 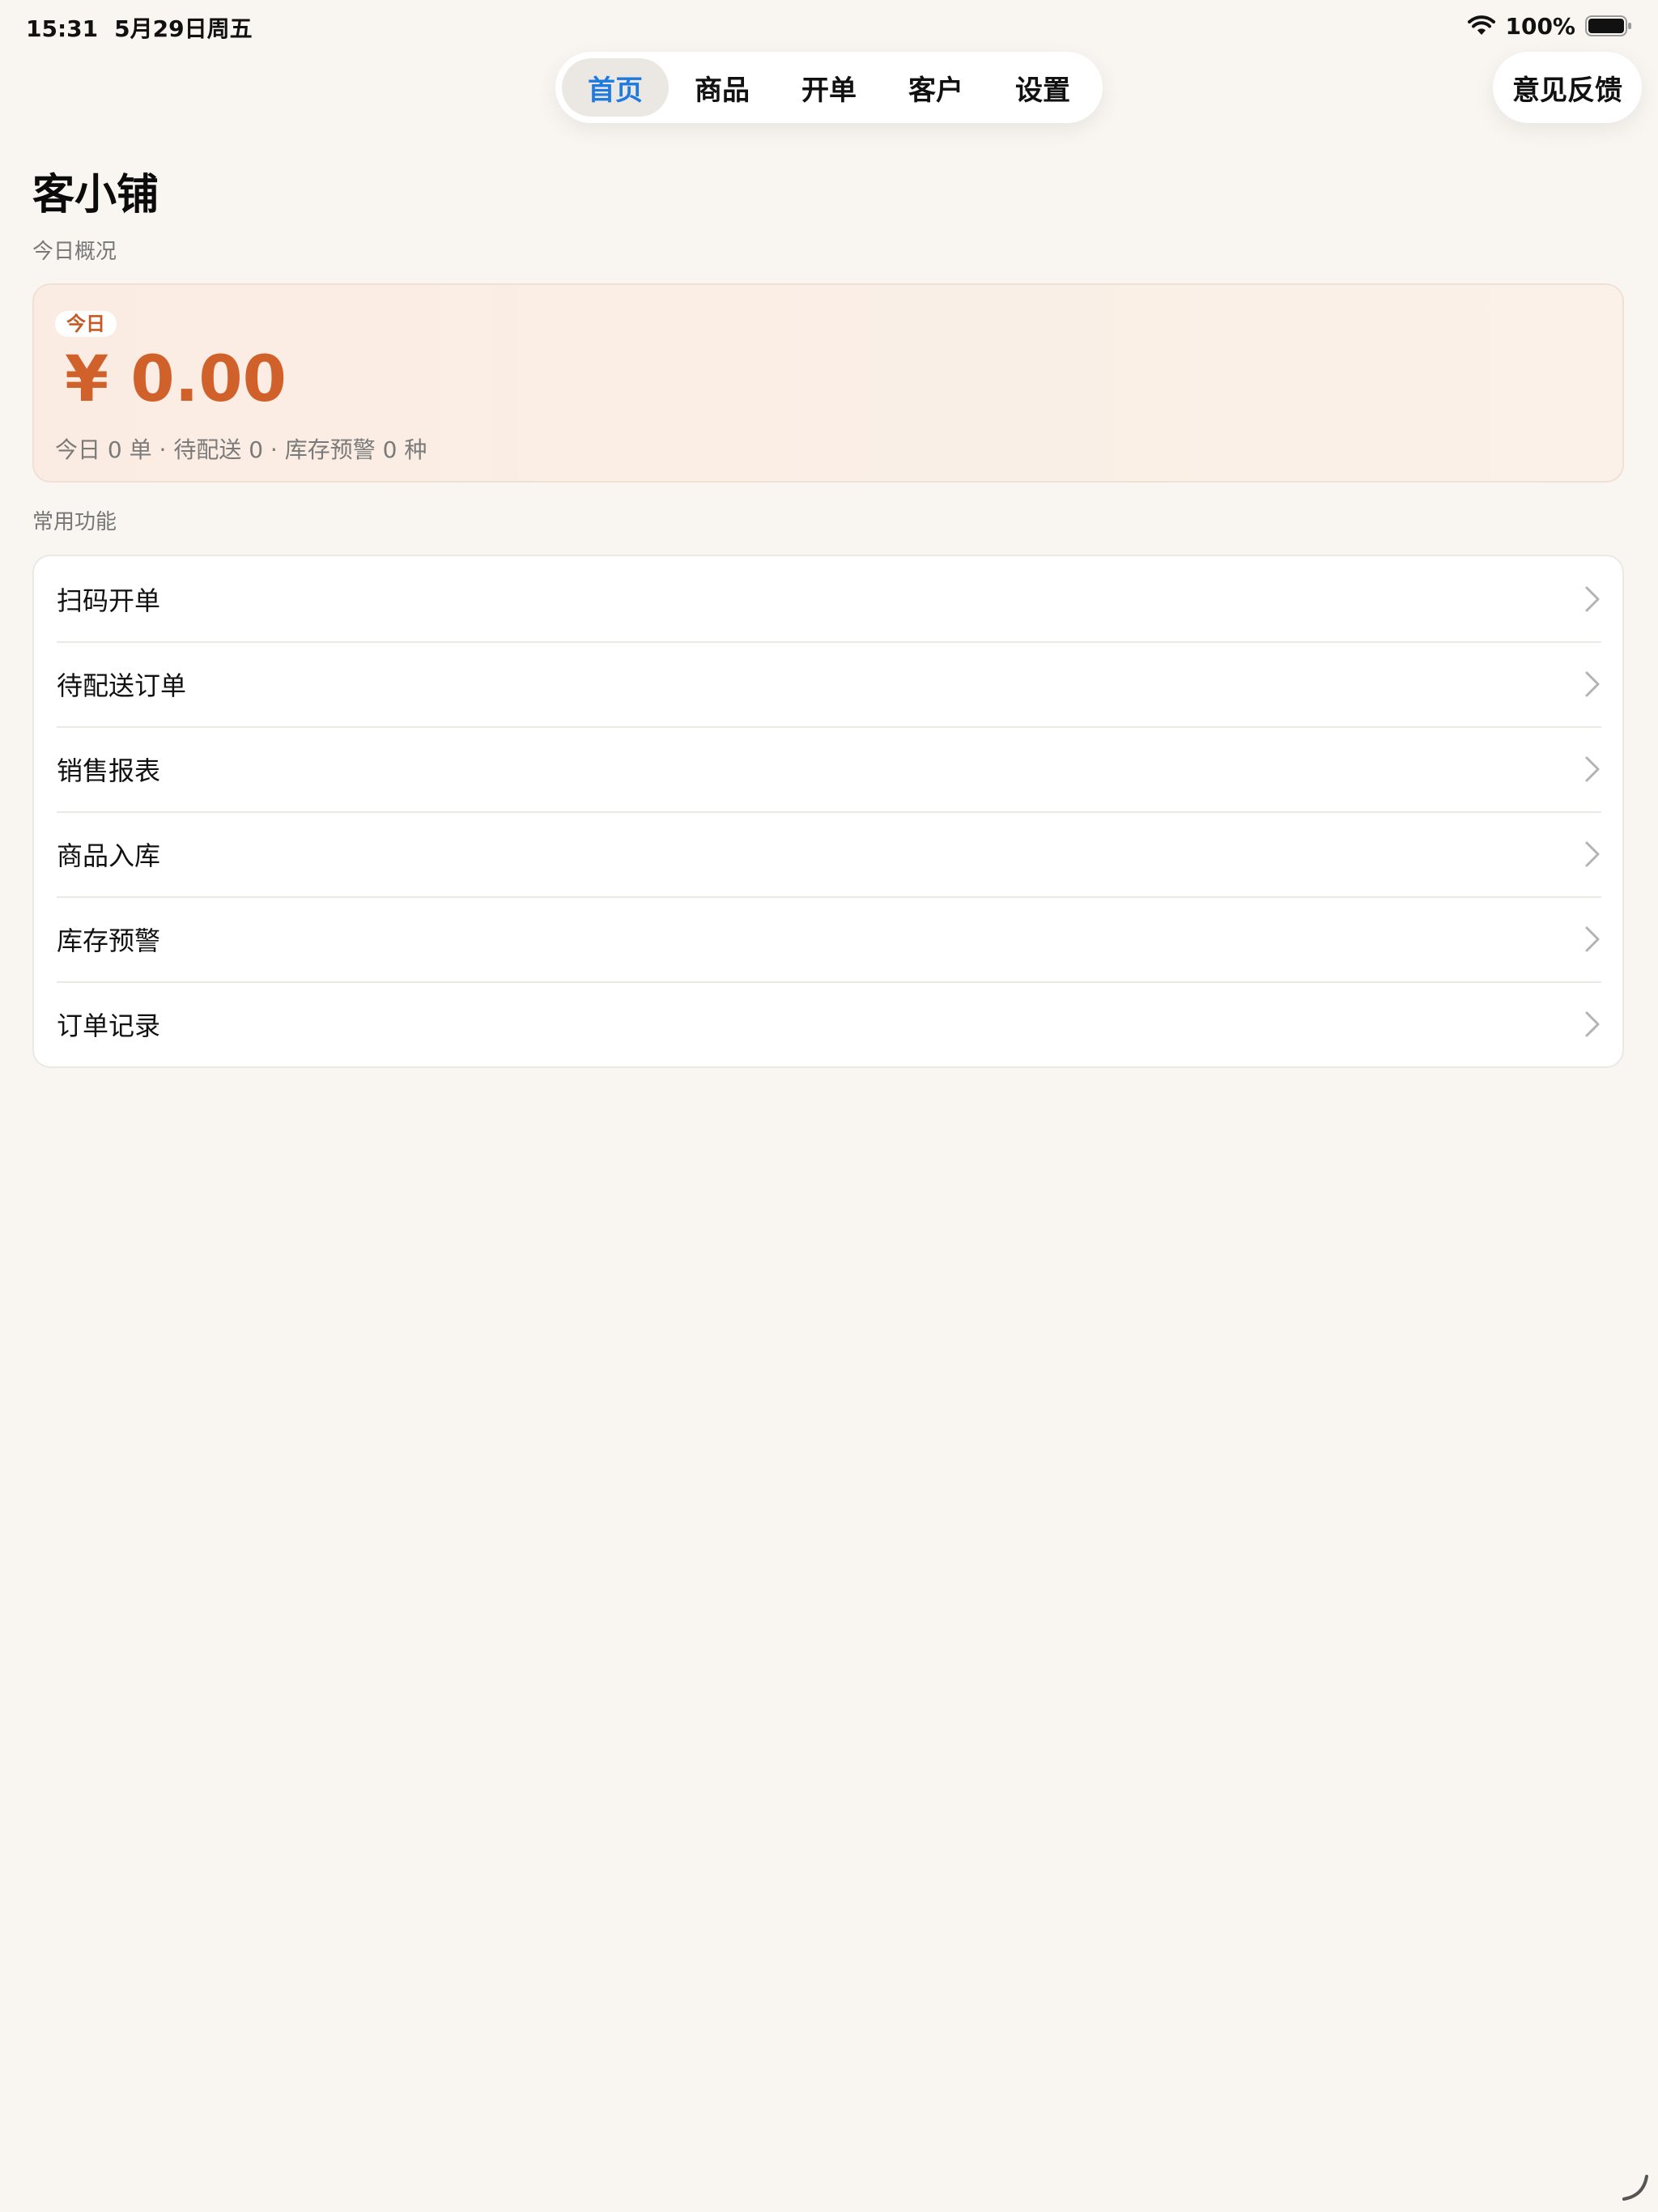 I want to click on function-label: 订单记录, so click(x=109, y=1026).